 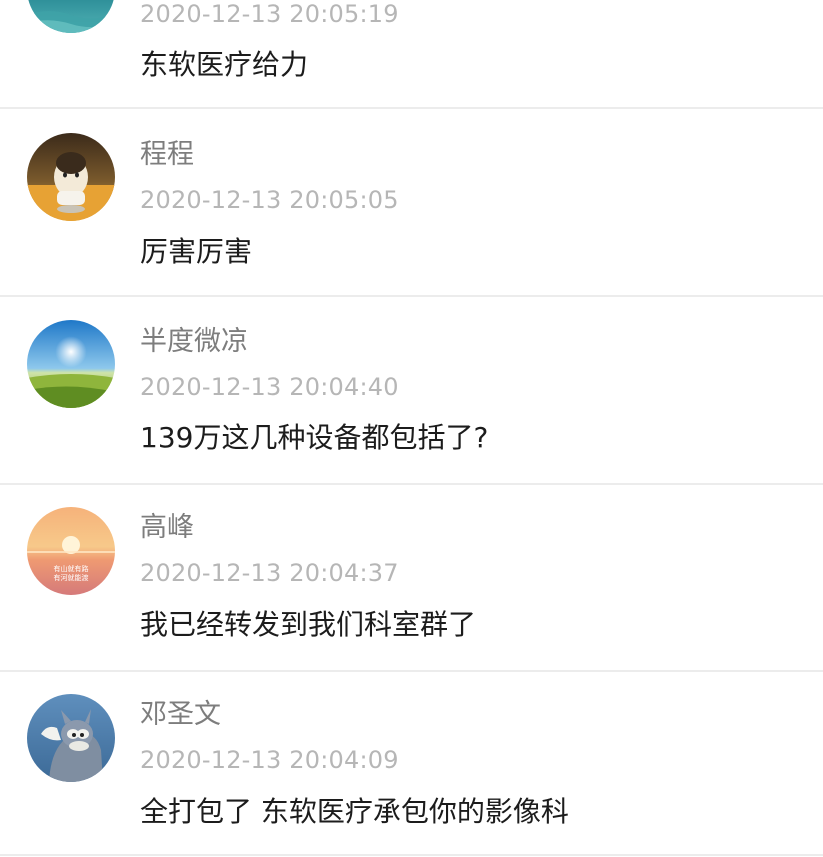 I want to click on crayon-shinchan-figure-avatar-icon, so click(x=71, y=177).